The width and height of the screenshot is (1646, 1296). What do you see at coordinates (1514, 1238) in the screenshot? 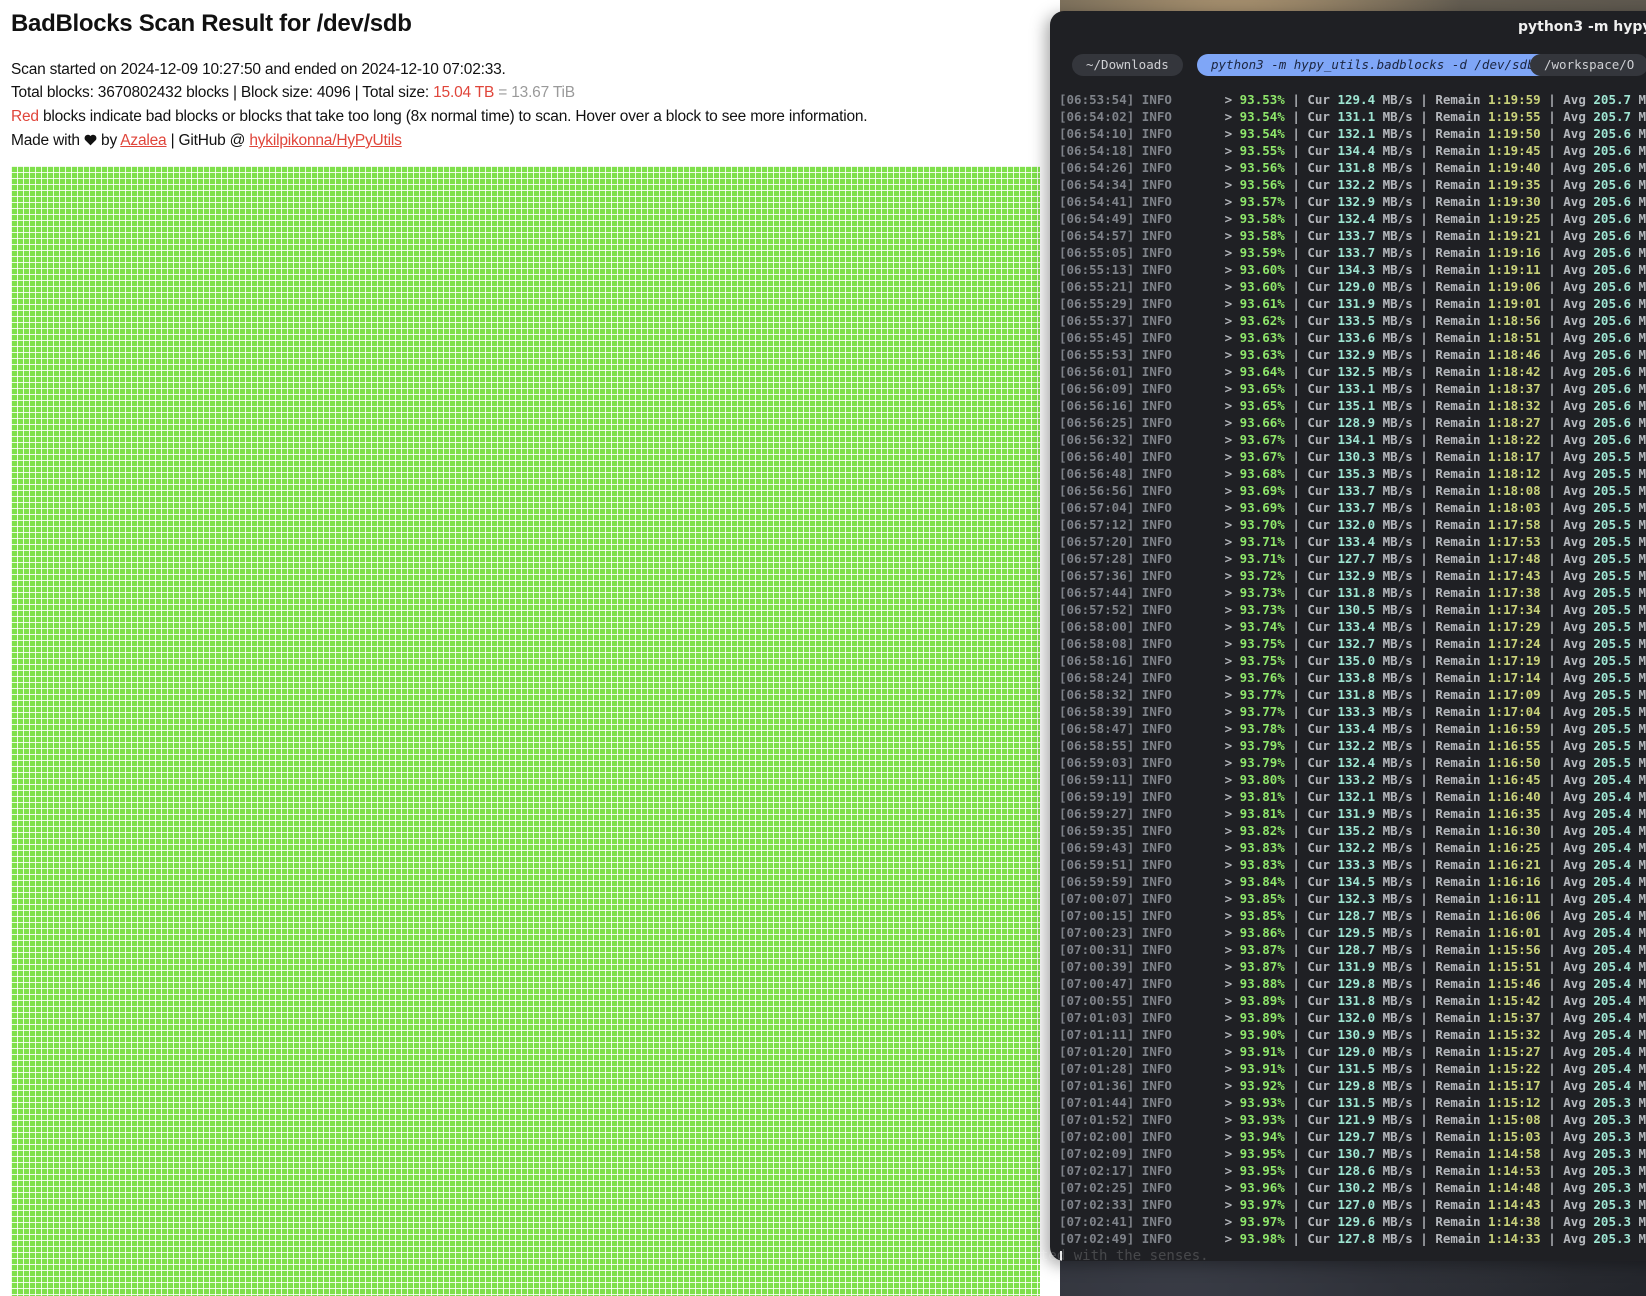
I see `log-remaining: 1:14:33` at bounding box center [1514, 1238].